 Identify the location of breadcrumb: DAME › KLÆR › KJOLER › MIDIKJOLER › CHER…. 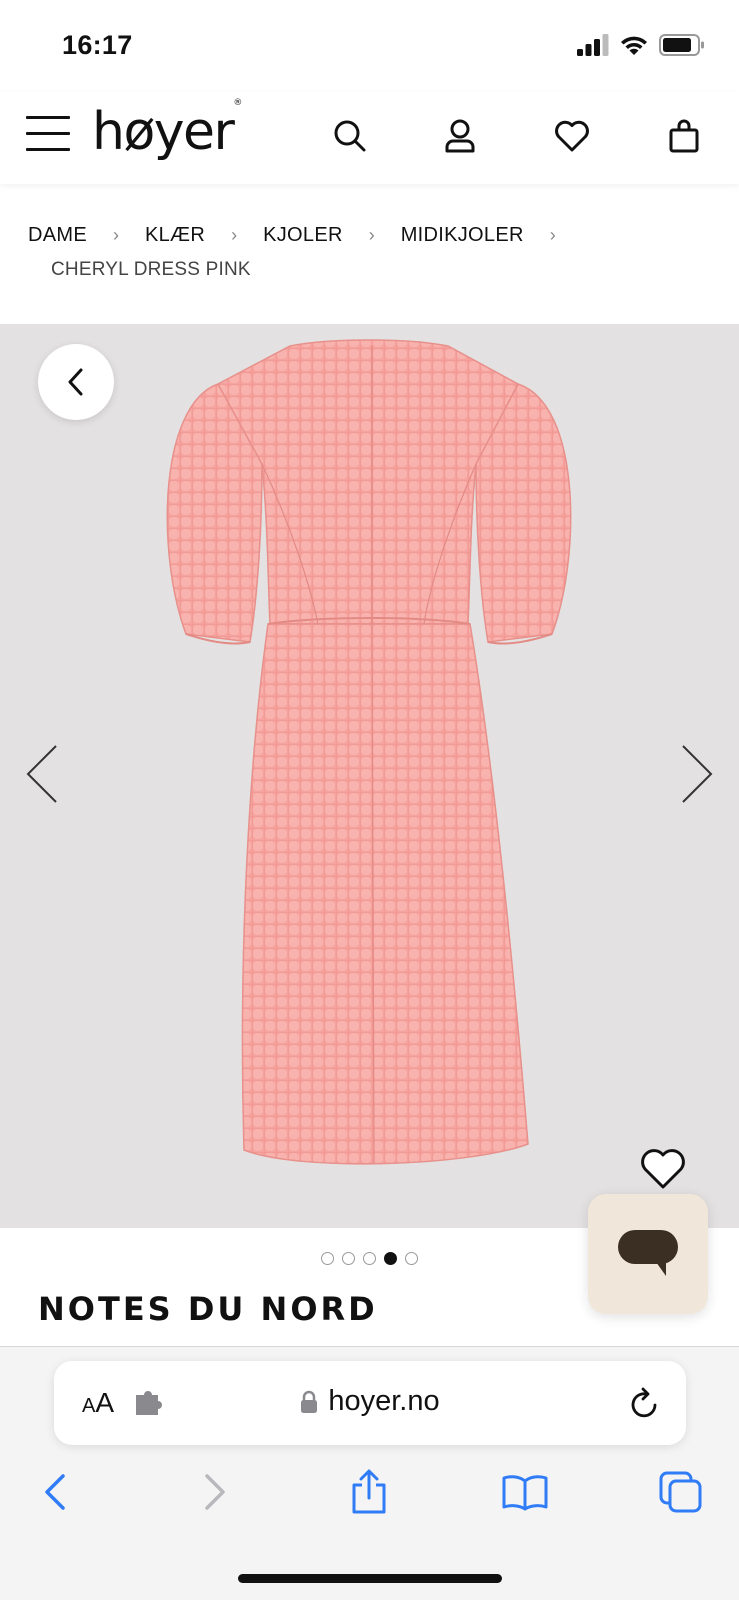
(373, 252).